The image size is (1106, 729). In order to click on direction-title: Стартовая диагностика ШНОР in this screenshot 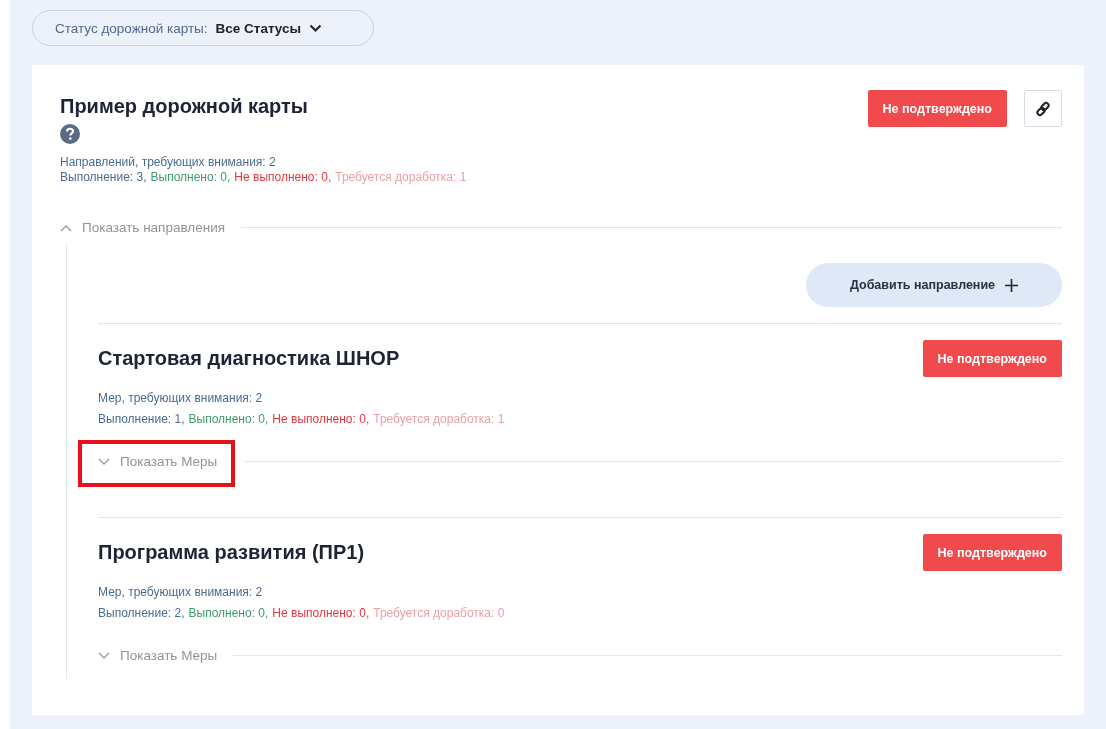, I will do `click(249, 358)`.